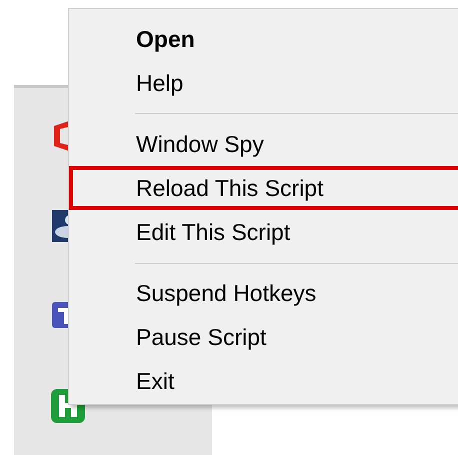  I want to click on menu-item: Pause Script, so click(263, 338).